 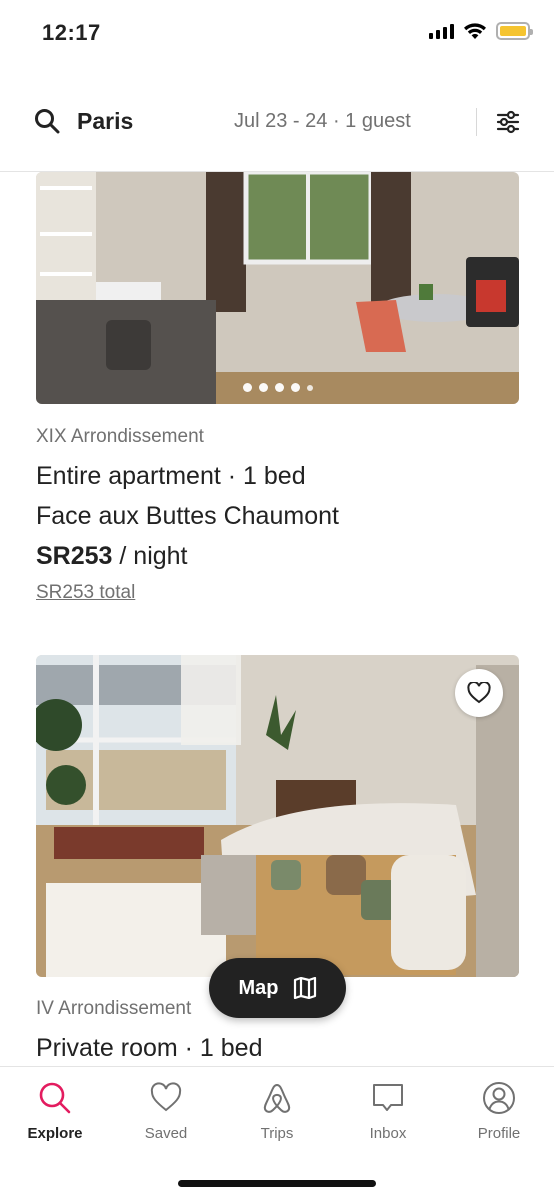 I want to click on tab-label: Inbox, so click(x=388, y=1133).